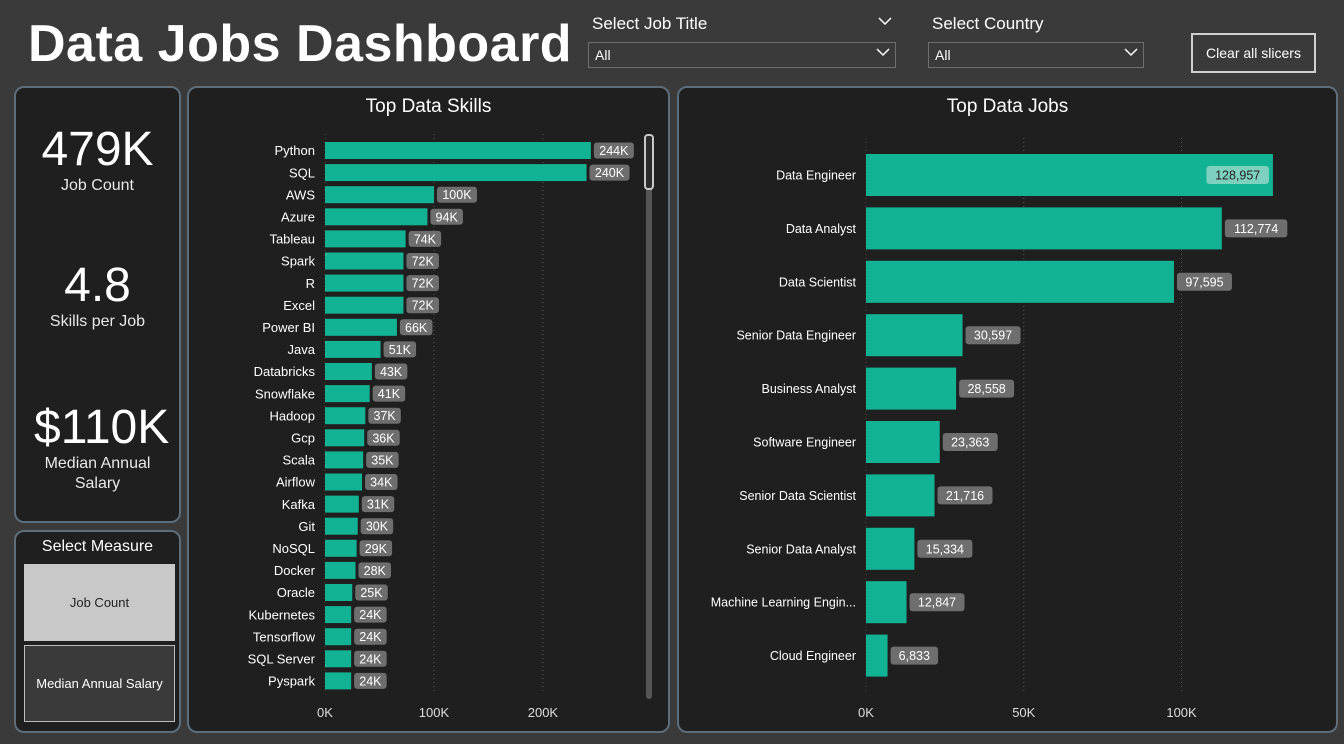 The height and width of the screenshot is (744, 1344). Describe the element at coordinates (400, 350) in the screenshot. I see `data-label-java: 51K` at that location.